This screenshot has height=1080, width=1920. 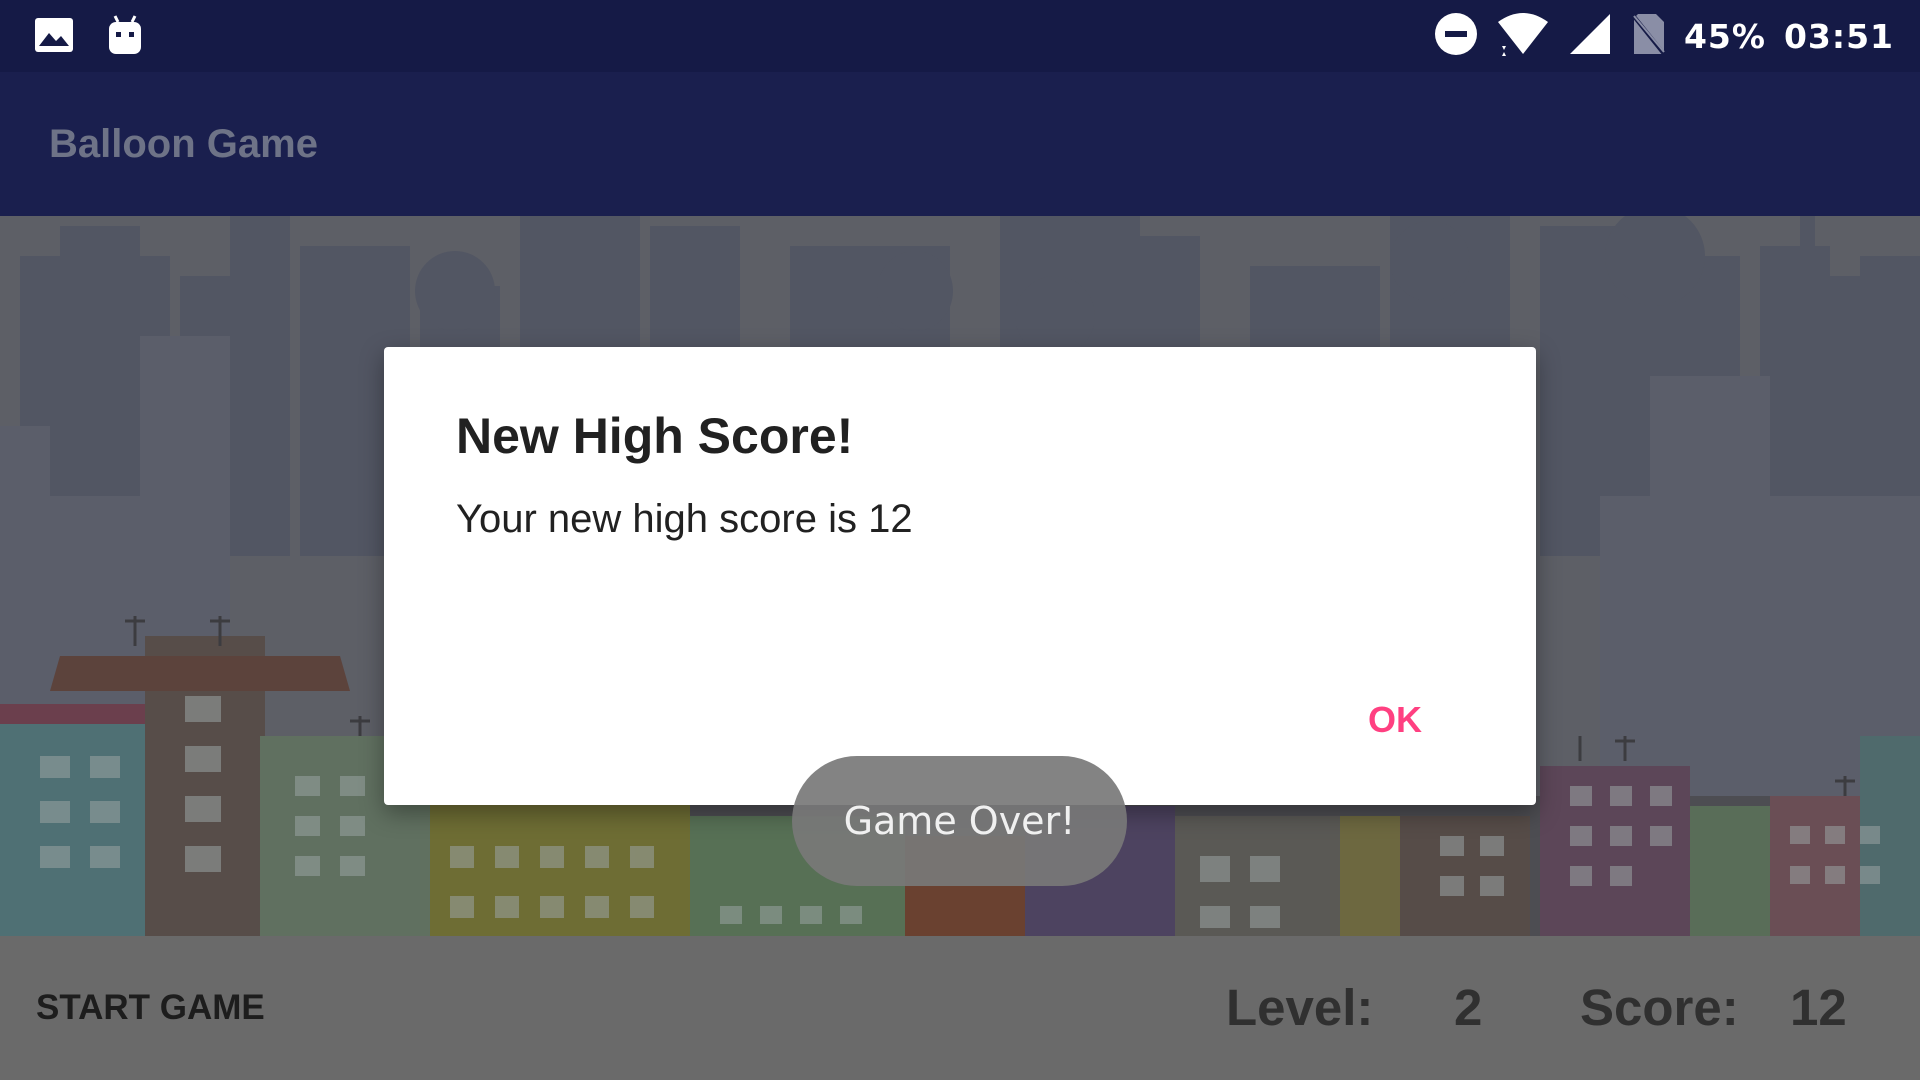 I want to click on do-not-disturb-icon, so click(x=1456, y=36).